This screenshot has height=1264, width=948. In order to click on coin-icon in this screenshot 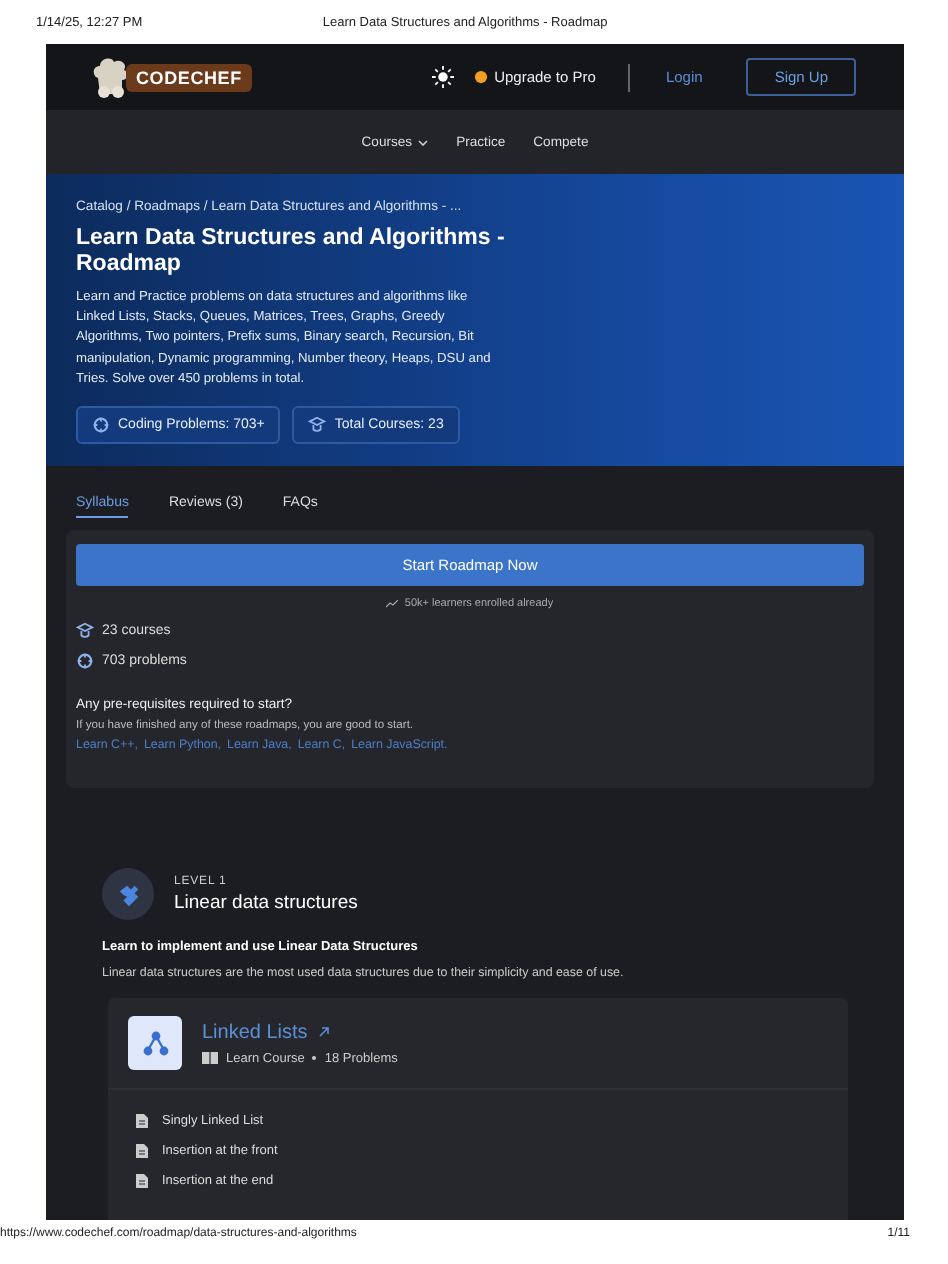, I will do `click(481, 77)`.